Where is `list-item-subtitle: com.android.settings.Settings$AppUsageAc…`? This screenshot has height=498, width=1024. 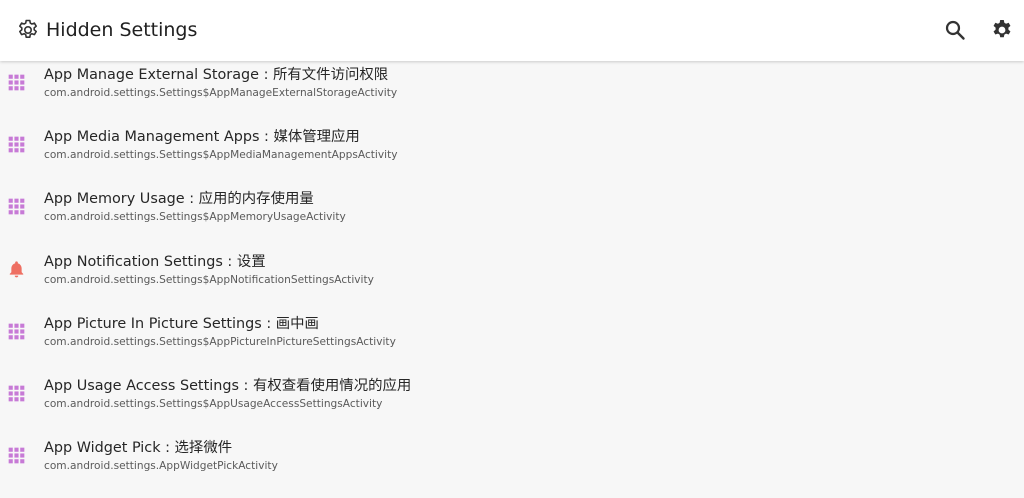
list-item-subtitle: com.android.settings.Settings$AppUsageAc… is located at coordinates (213, 403).